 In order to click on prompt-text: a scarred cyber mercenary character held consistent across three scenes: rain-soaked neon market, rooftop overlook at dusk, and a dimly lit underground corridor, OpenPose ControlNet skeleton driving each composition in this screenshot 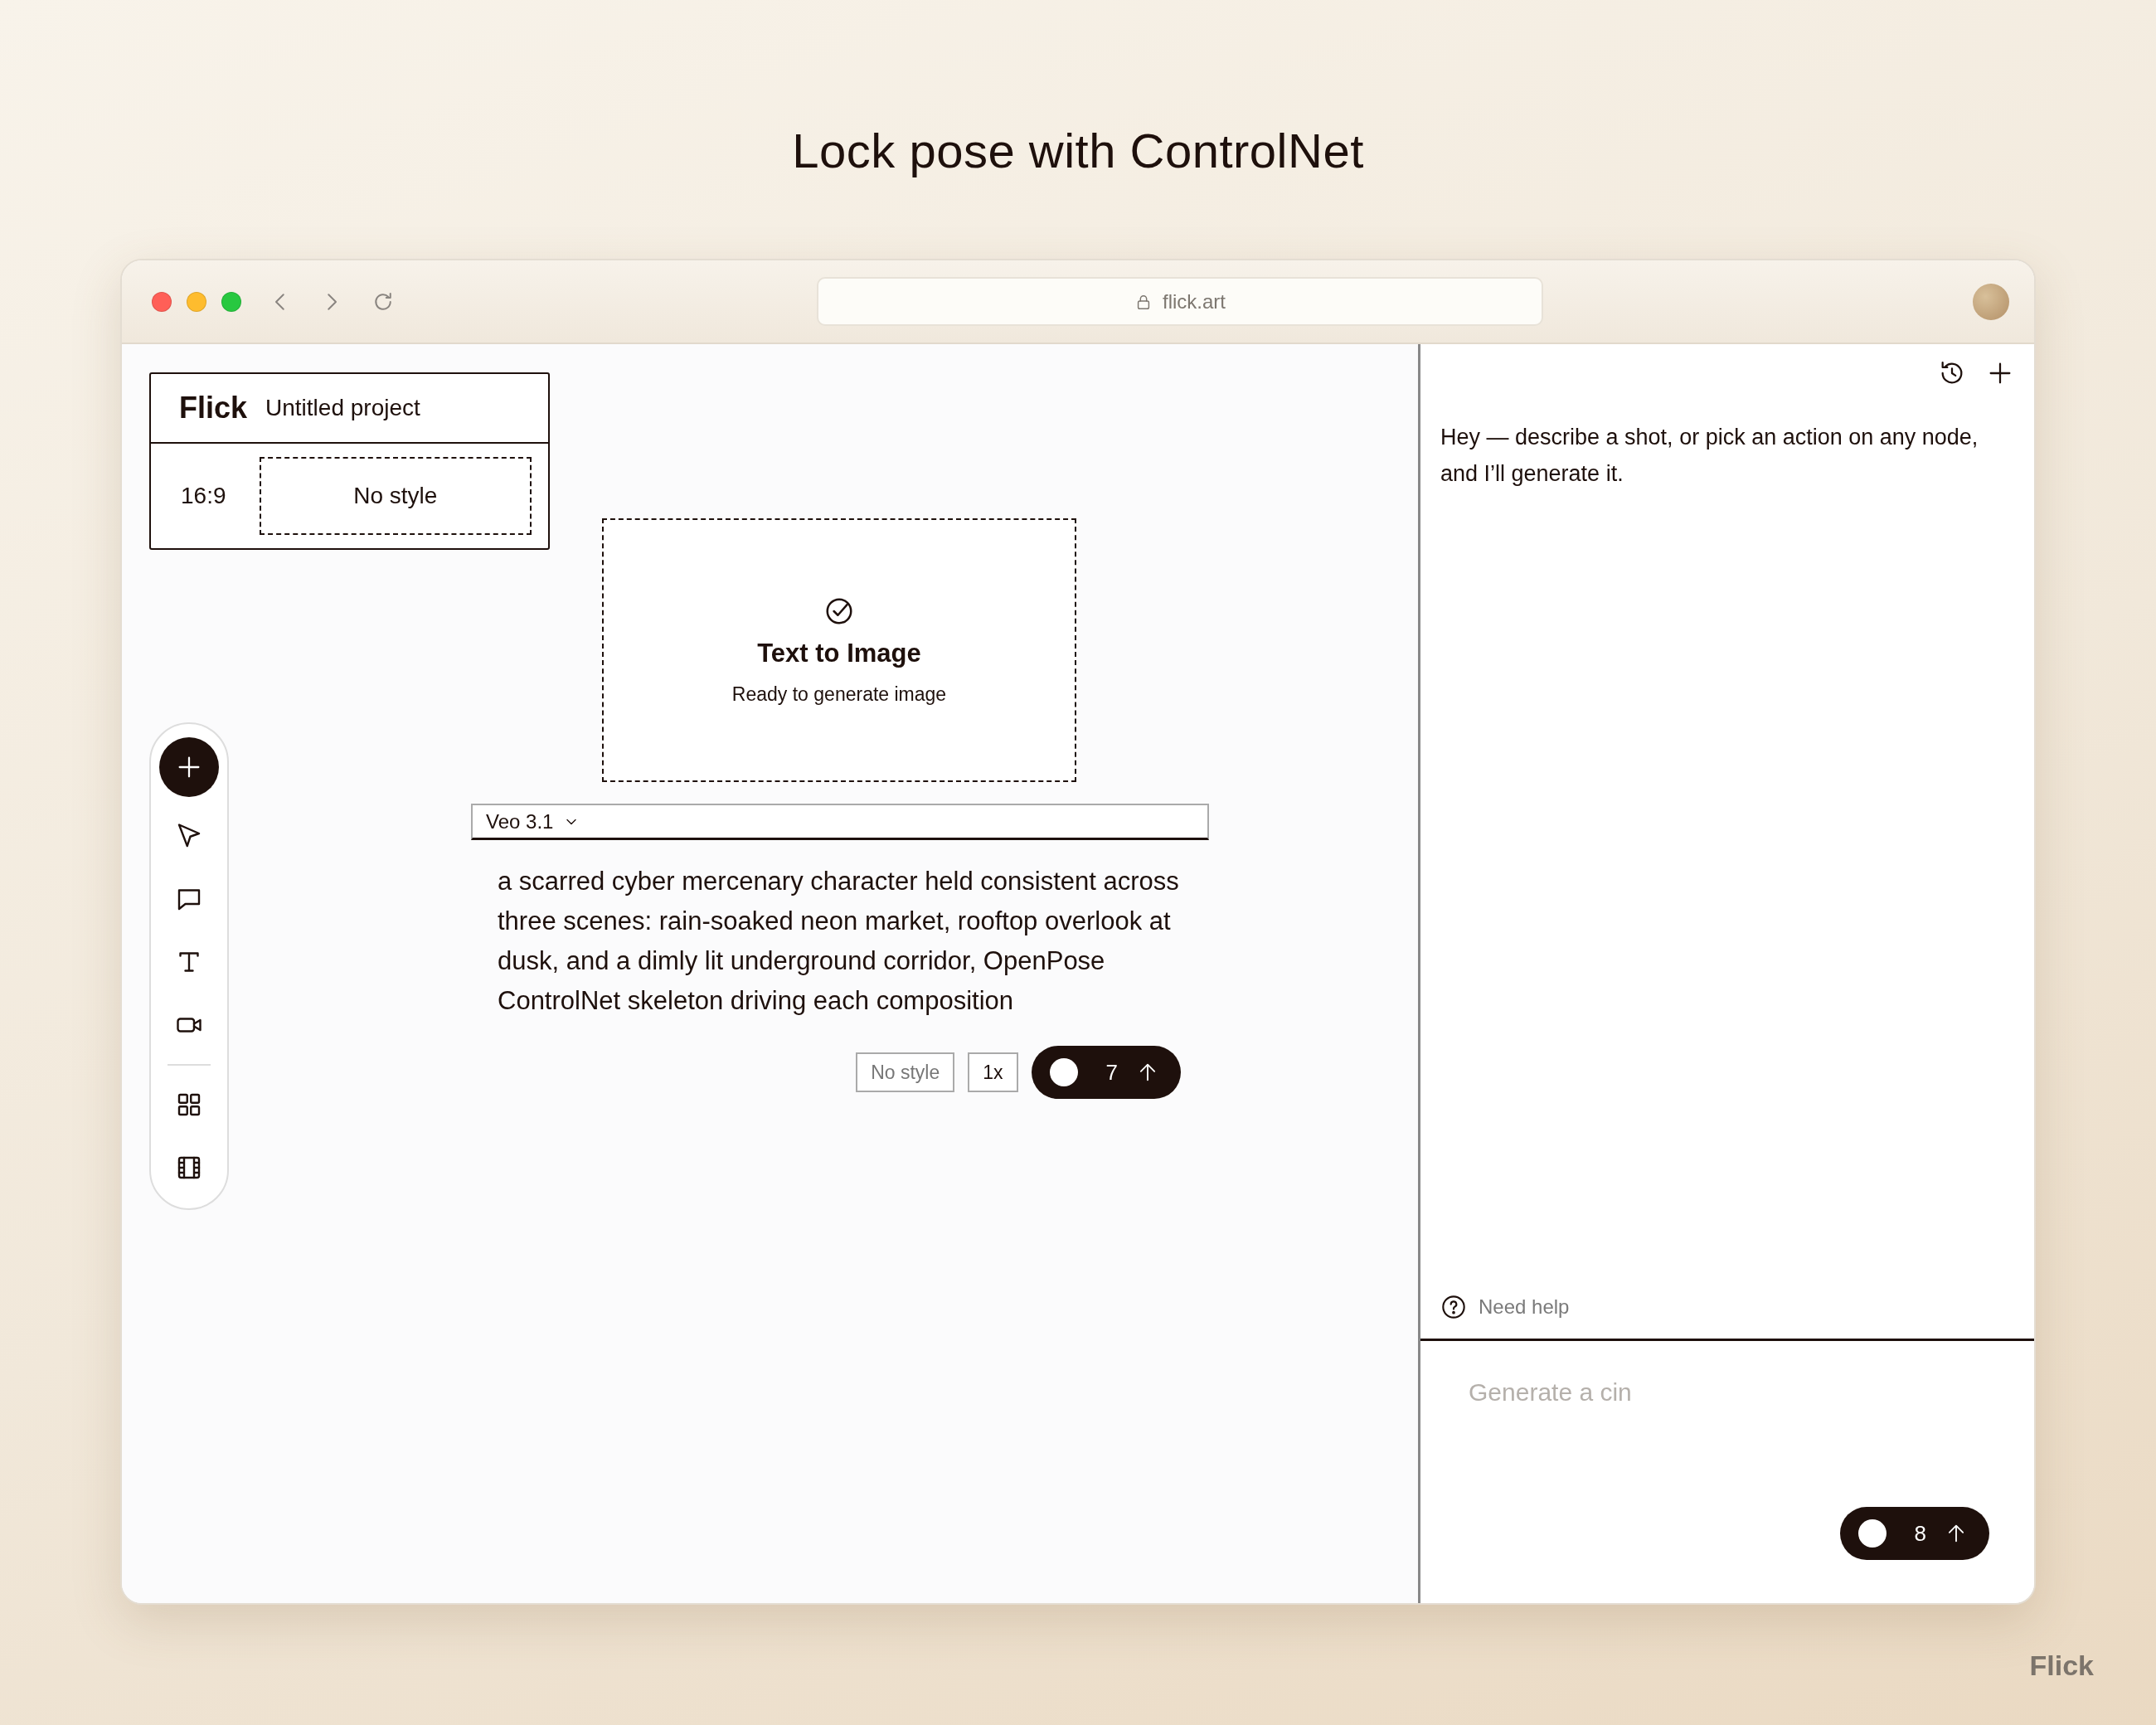, I will do `click(839, 942)`.